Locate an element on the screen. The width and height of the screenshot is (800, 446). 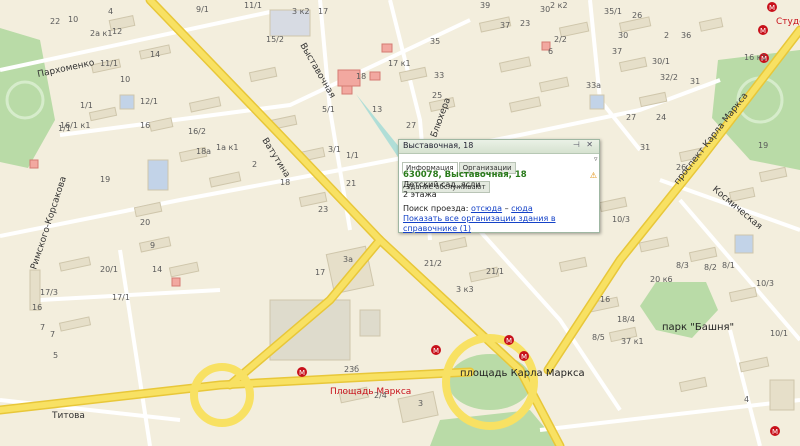
house-number: 1/1 is located at coordinates (86, 105).